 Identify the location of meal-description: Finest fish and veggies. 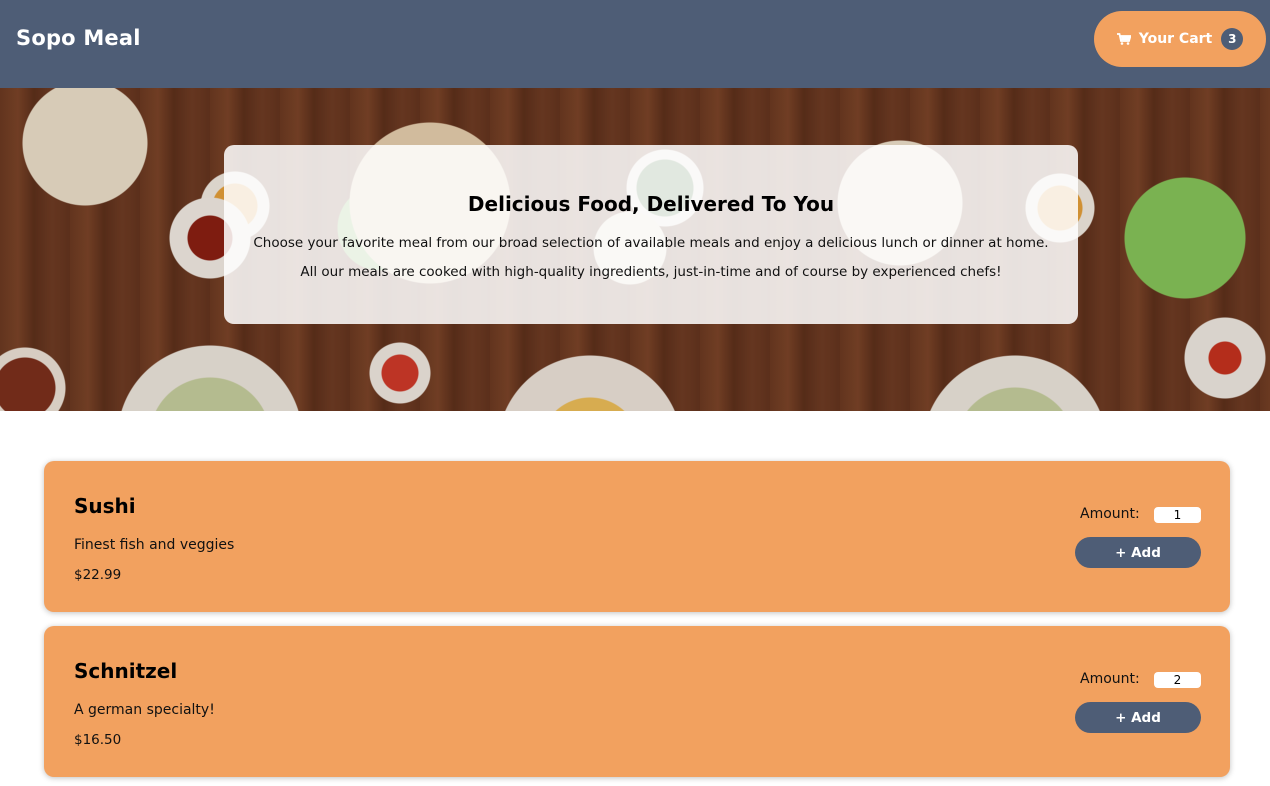
(154, 545).